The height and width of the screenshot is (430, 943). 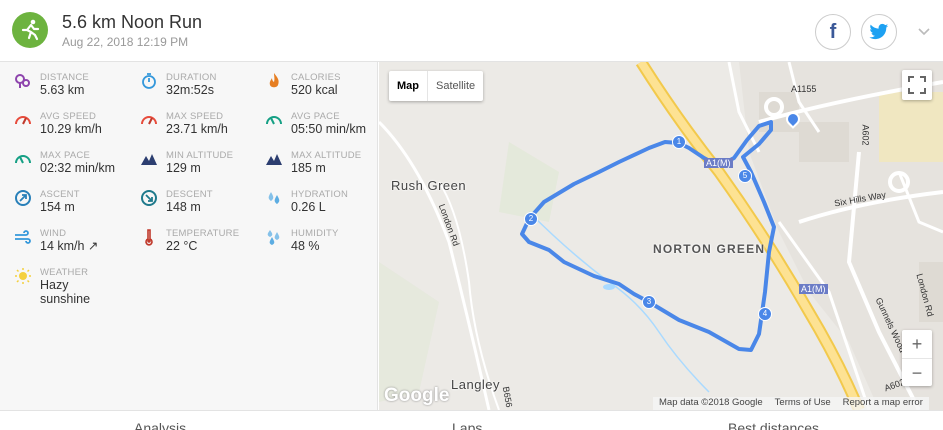 What do you see at coordinates (160, 425) in the screenshot?
I see `tab-analysis: Analysis` at bounding box center [160, 425].